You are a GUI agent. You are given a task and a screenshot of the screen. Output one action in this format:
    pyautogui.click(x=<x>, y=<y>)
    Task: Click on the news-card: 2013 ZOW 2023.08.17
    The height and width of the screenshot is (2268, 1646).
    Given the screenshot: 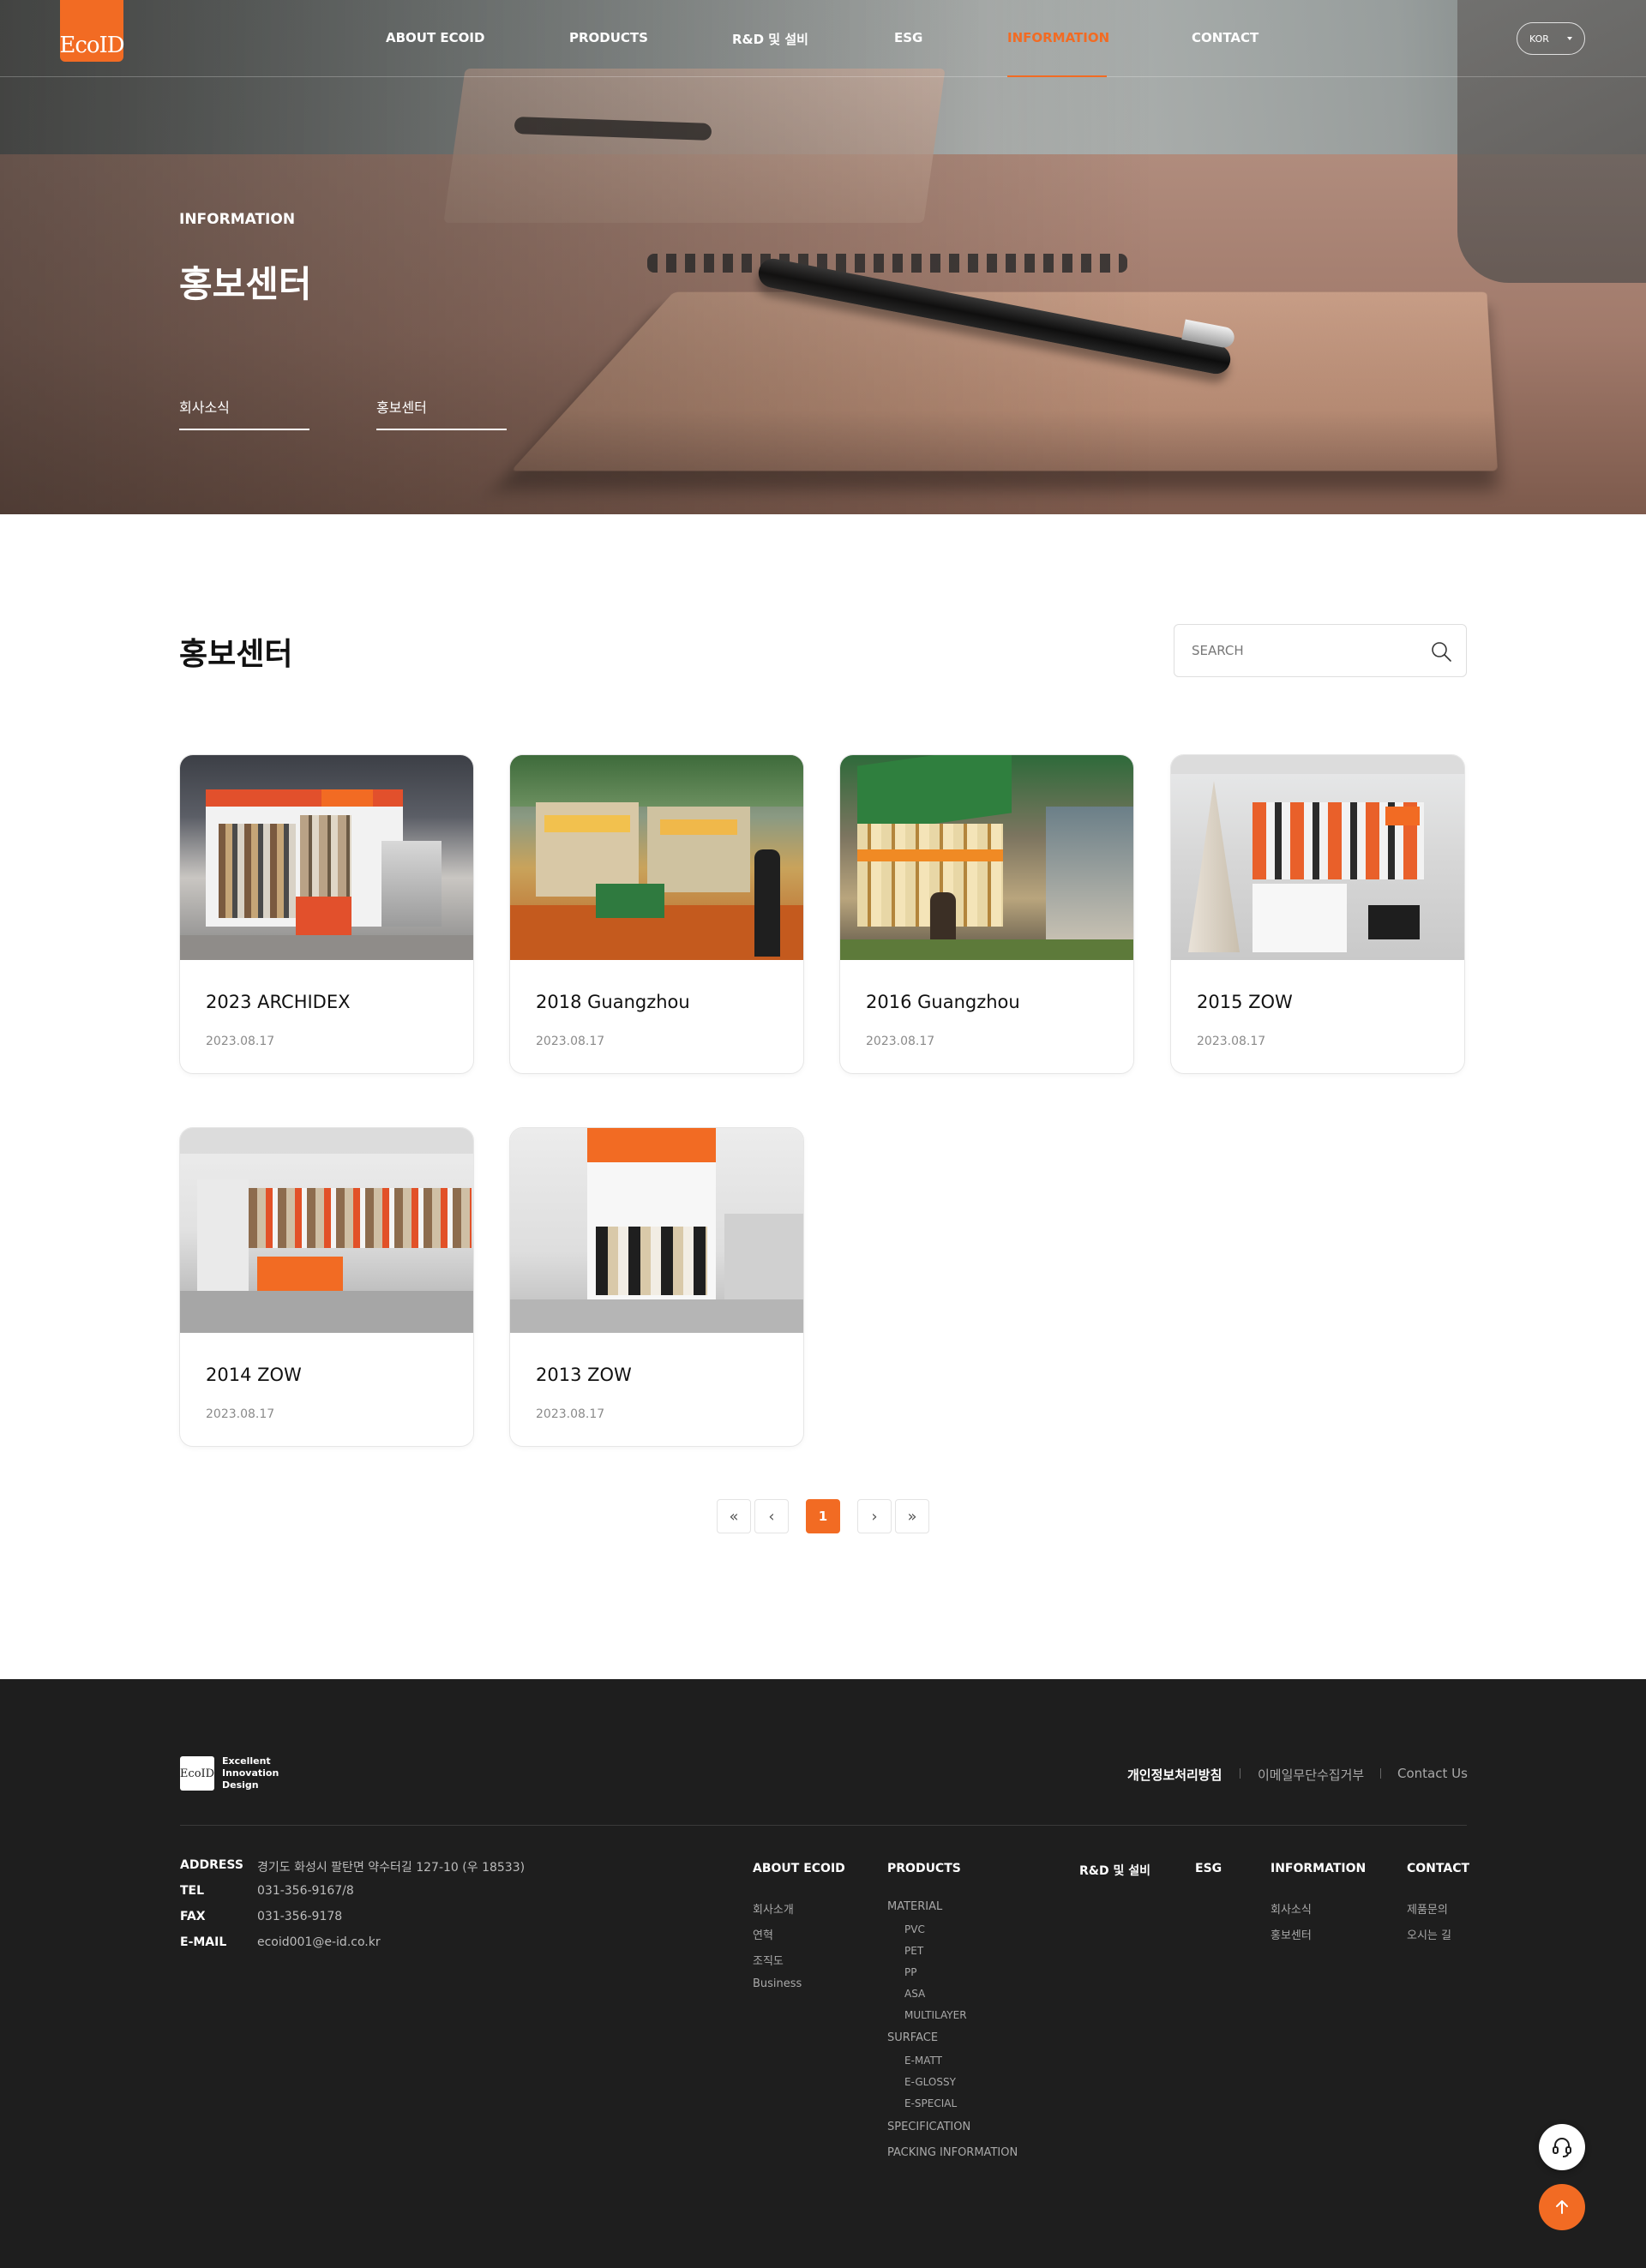 What is the action you would take?
    pyautogui.click(x=656, y=1287)
    